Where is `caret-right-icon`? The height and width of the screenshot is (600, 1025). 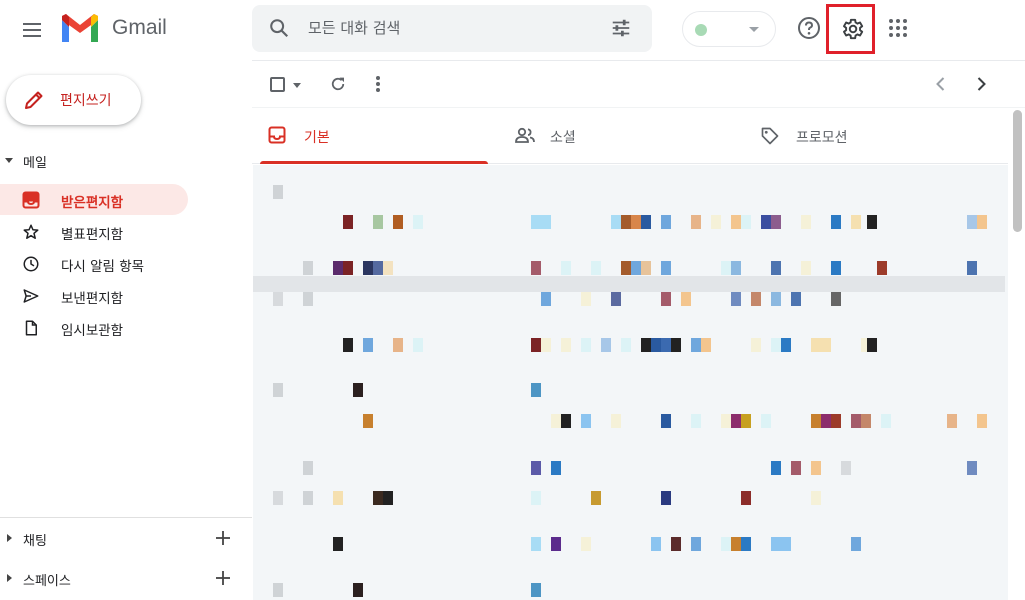 caret-right-icon is located at coordinates (9, 538).